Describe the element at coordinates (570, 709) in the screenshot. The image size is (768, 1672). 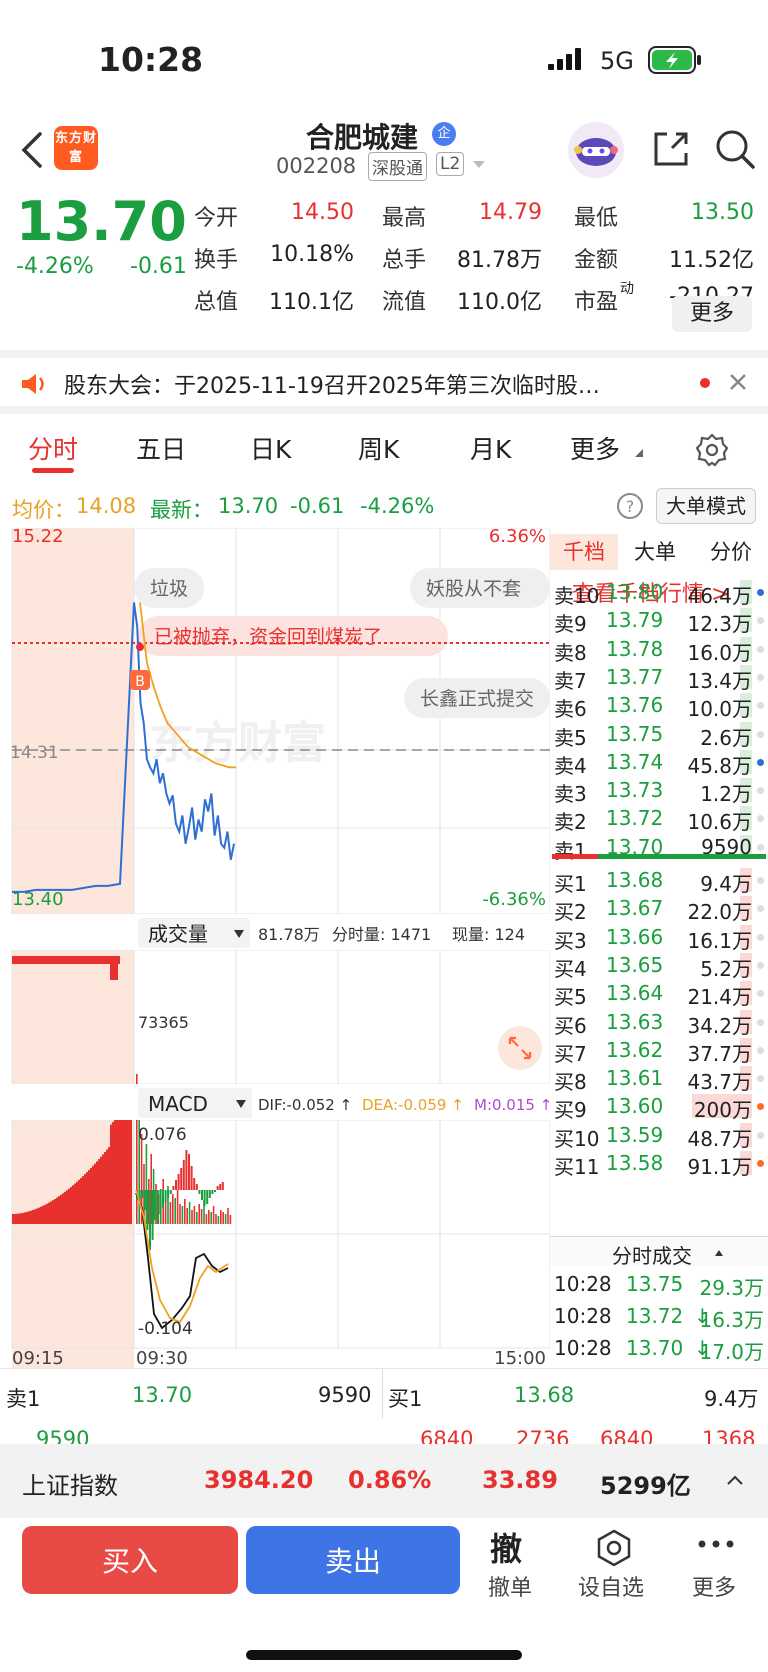
I see `depth-level-label: 卖6` at that location.